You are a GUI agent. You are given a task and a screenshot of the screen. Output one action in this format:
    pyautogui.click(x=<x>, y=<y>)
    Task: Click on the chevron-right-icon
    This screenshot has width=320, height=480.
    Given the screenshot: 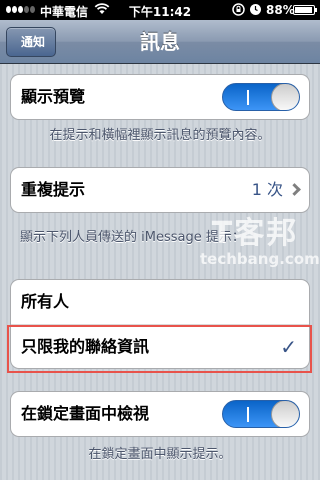 What is the action you would take?
    pyautogui.click(x=294, y=189)
    